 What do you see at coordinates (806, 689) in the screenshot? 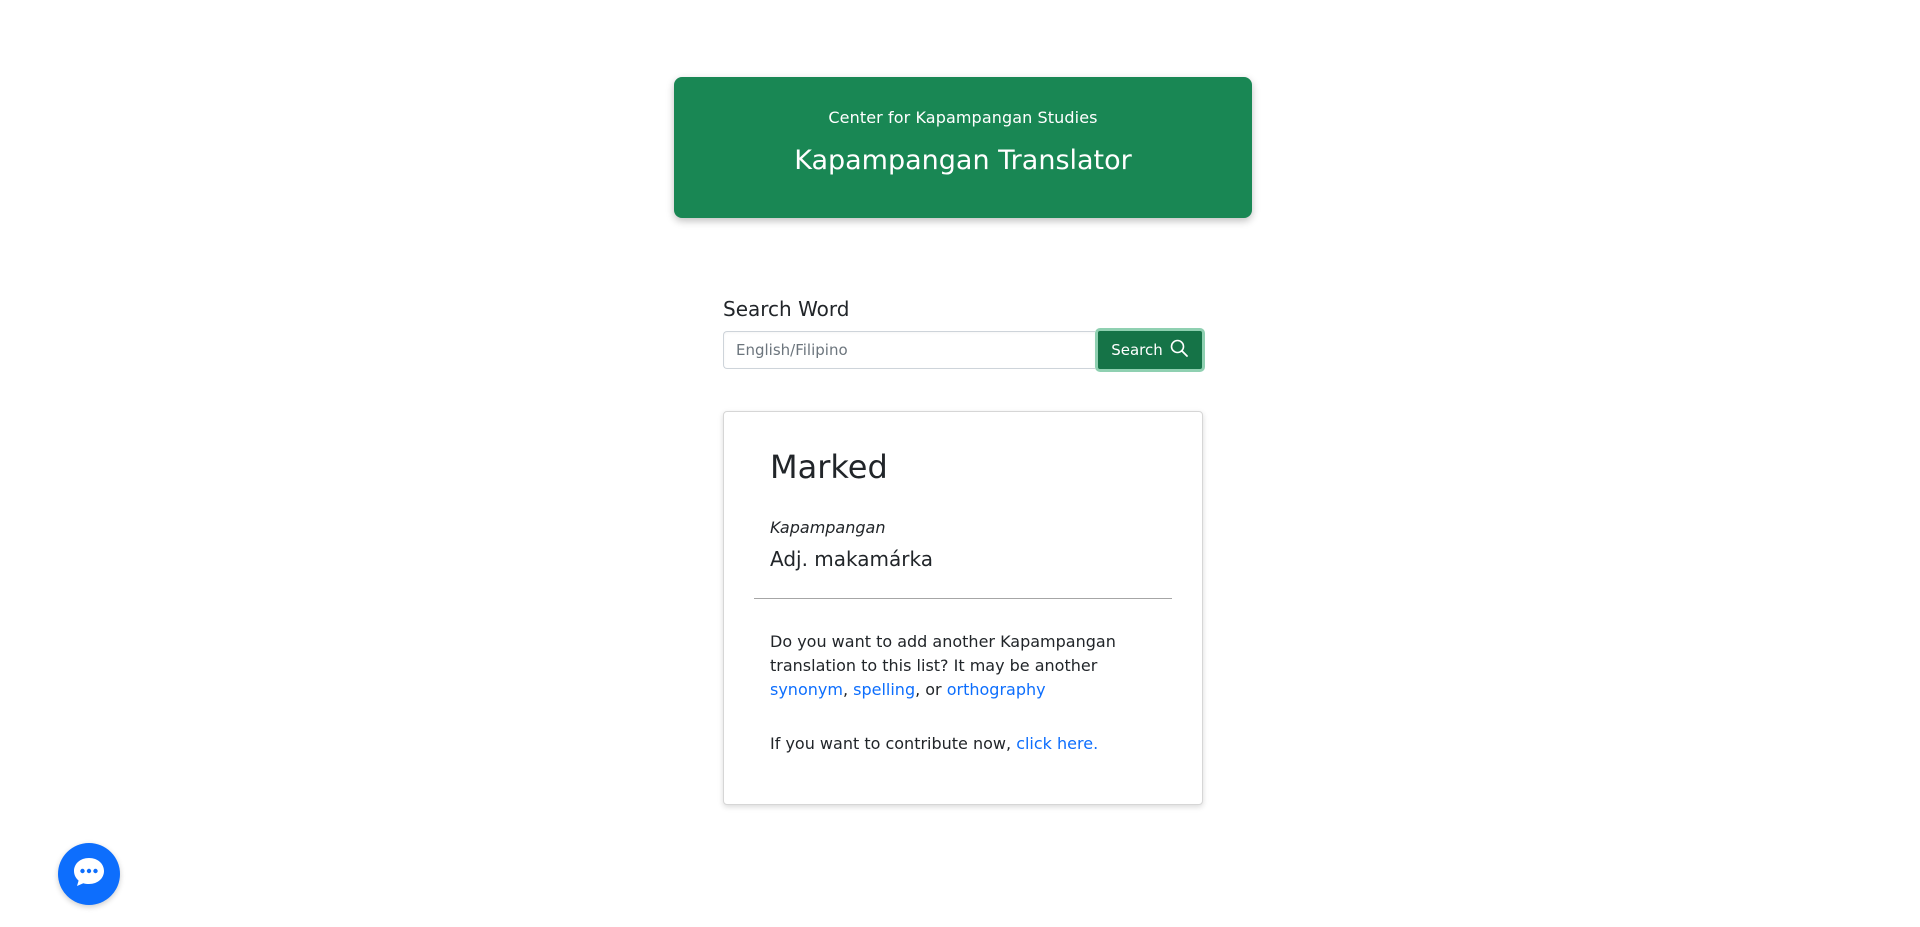
I see `synonym-link: synonym` at bounding box center [806, 689].